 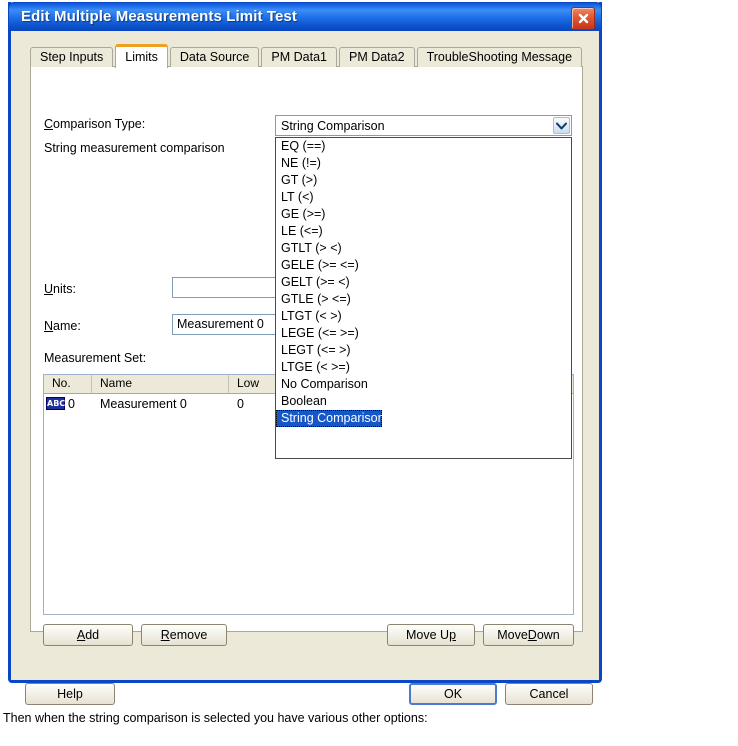 What do you see at coordinates (376, 57) in the screenshot?
I see `tab-pm-data2: PM Data2` at bounding box center [376, 57].